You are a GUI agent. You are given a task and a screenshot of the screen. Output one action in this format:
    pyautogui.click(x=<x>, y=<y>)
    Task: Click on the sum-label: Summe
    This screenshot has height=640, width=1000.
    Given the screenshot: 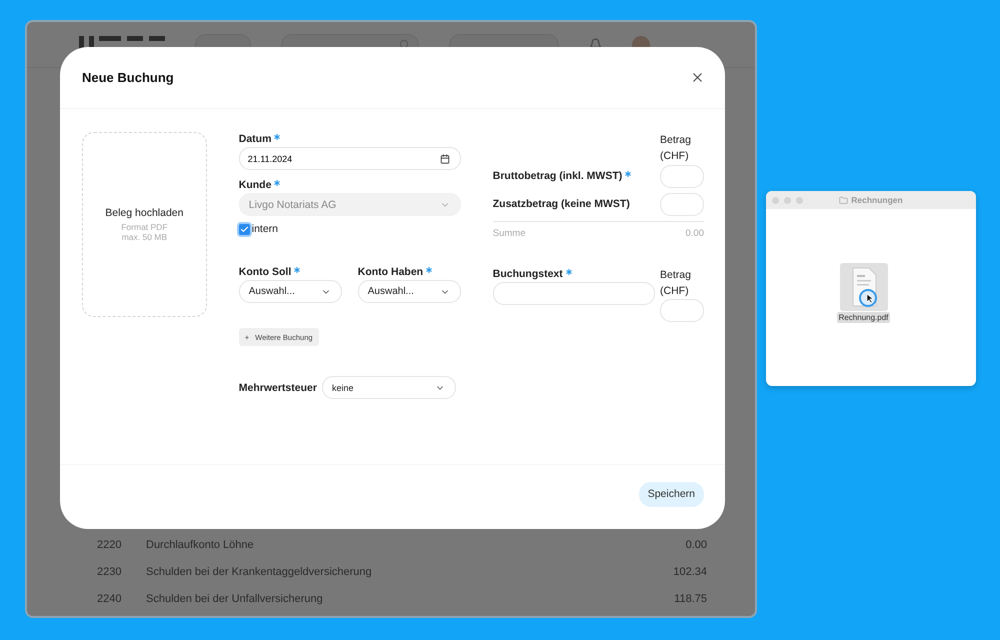 What is the action you would take?
    pyautogui.click(x=509, y=234)
    